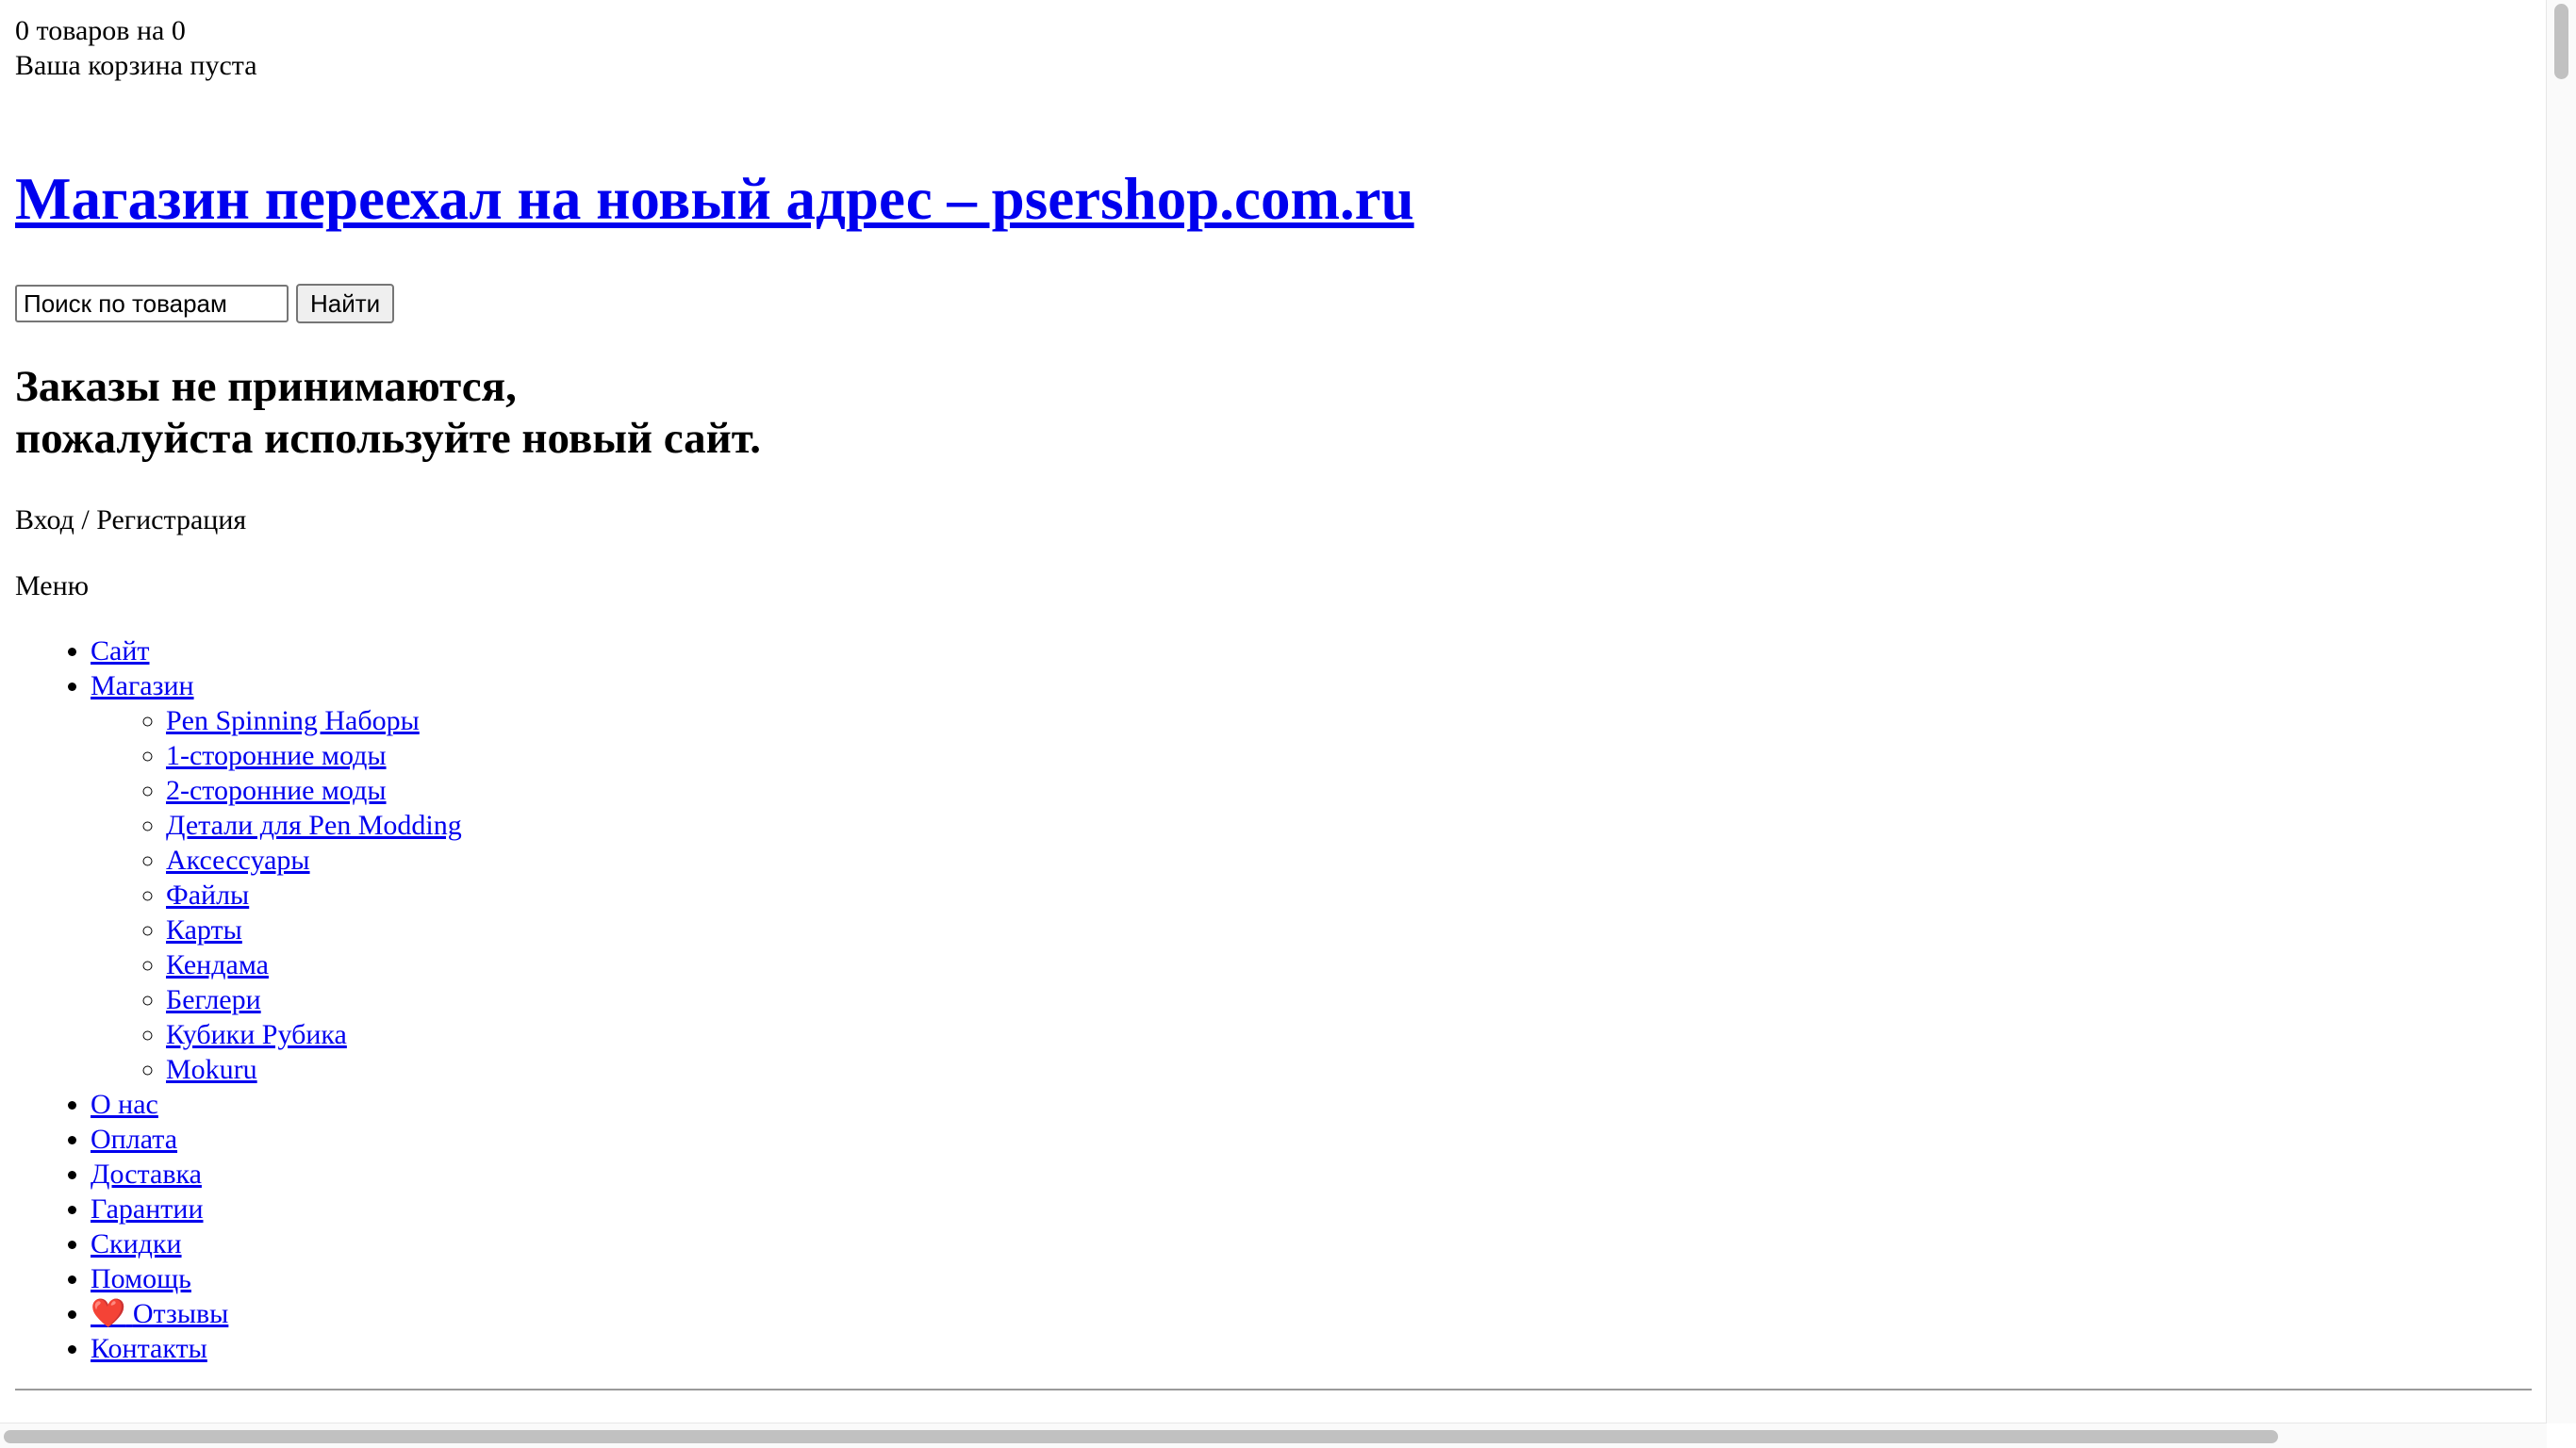  Describe the element at coordinates (136, 1243) in the screenshot. I see `menu-link-discounts: Скидки` at that location.